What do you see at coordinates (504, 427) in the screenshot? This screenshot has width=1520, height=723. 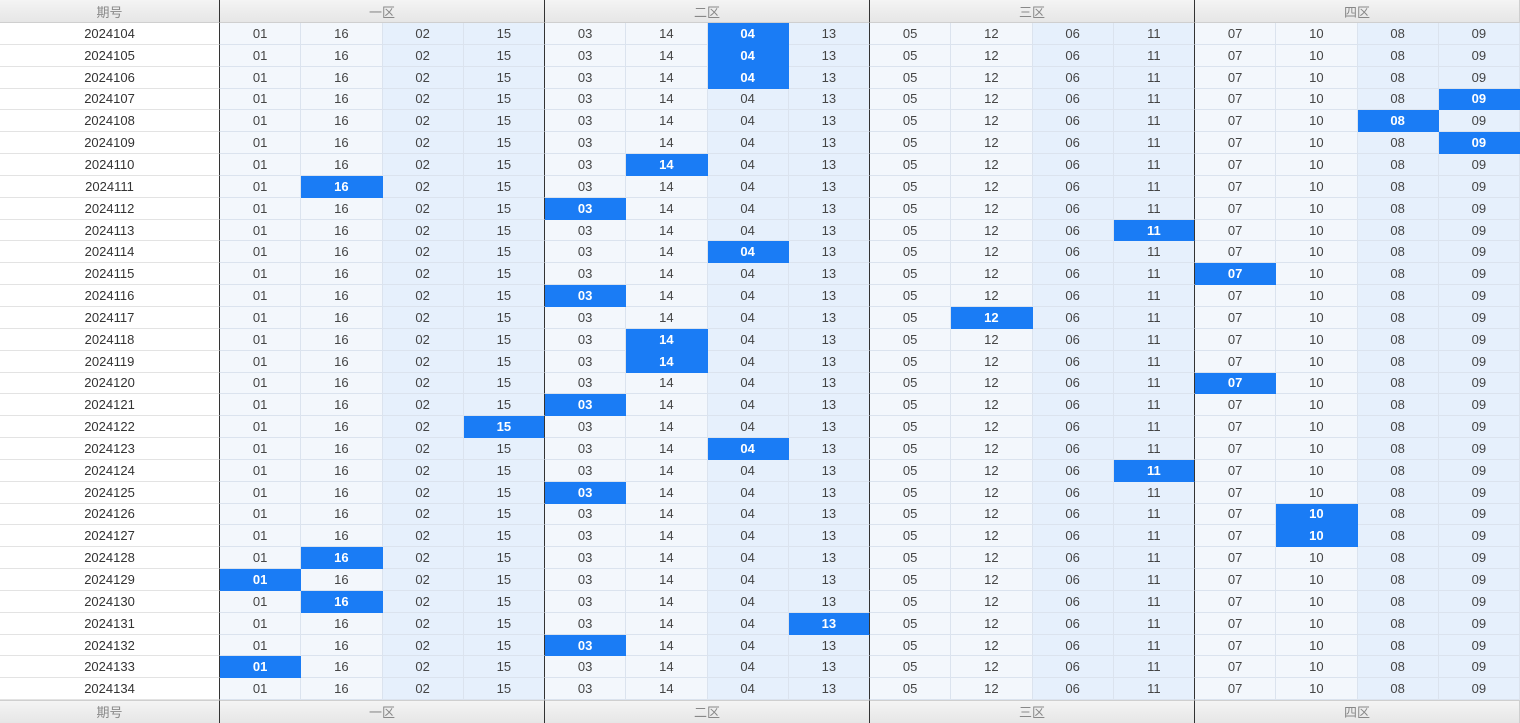 I see `number-cell-hit: 15` at bounding box center [504, 427].